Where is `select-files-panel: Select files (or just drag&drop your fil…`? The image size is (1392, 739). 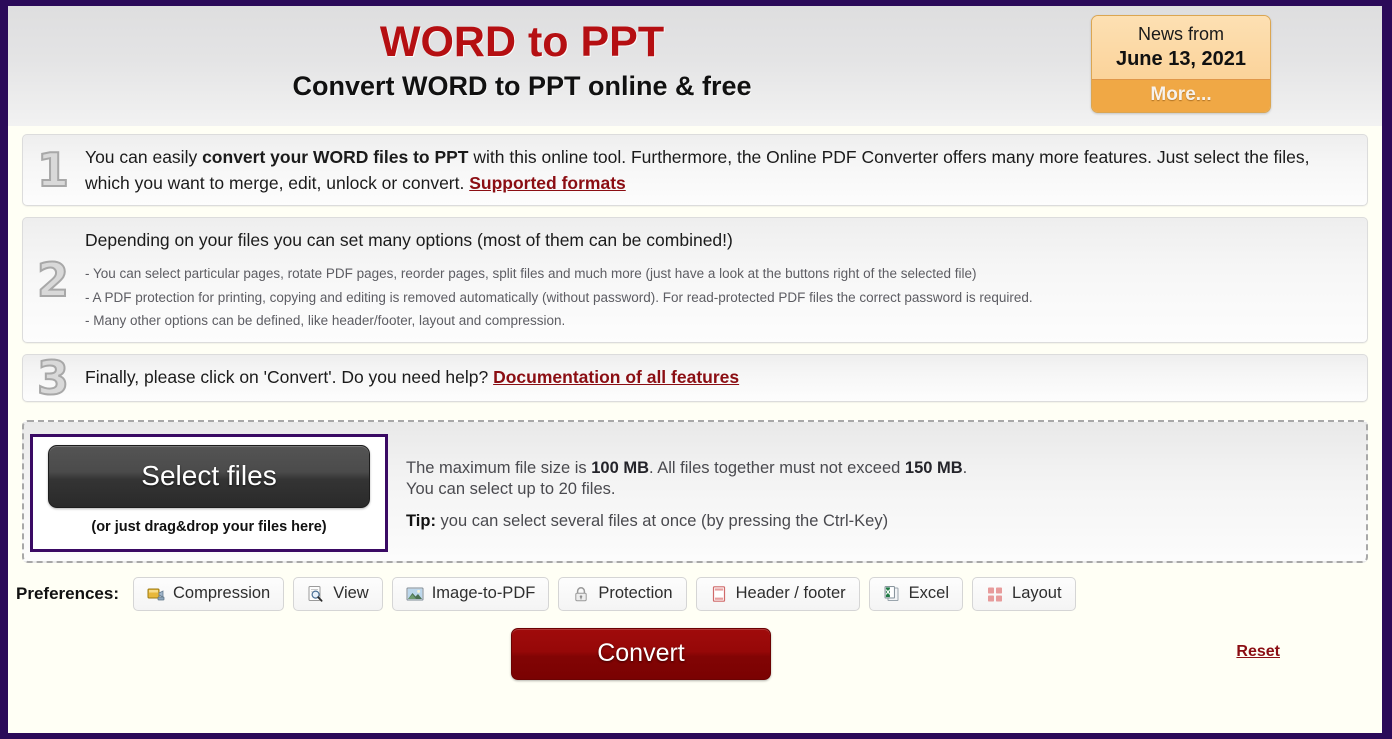 select-files-panel: Select files (or just drag&drop your fil… is located at coordinates (209, 492).